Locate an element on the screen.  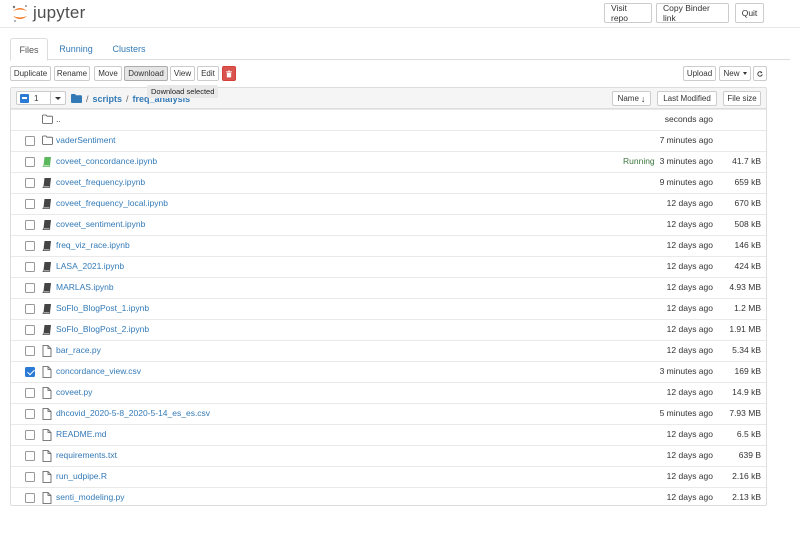
sort-name-button: Name ↓ is located at coordinates (631, 98).